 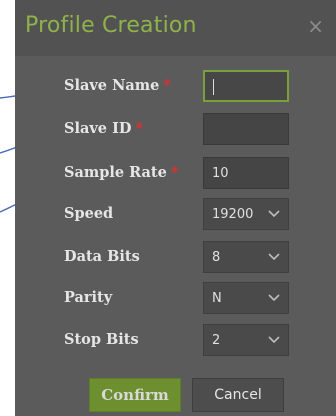 I want to click on data-bits-label: Data Bits, so click(x=102, y=256).